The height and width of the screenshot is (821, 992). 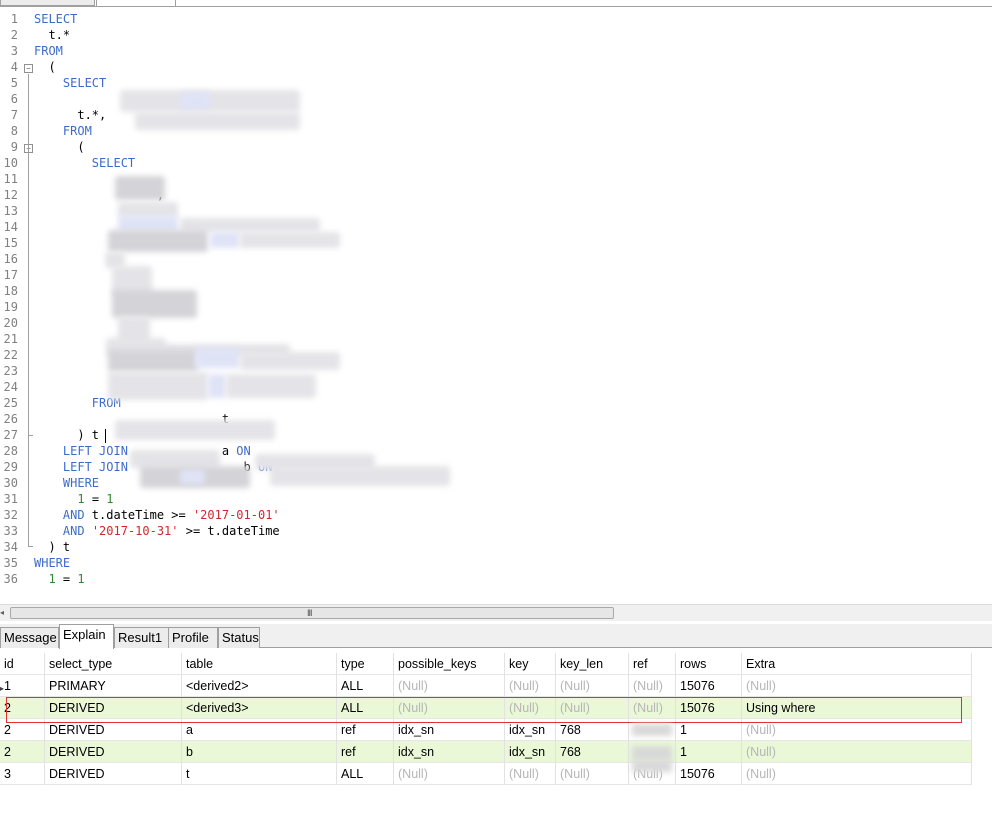 What do you see at coordinates (10, 355) in the screenshot?
I see `line-number: 22` at bounding box center [10, 355].